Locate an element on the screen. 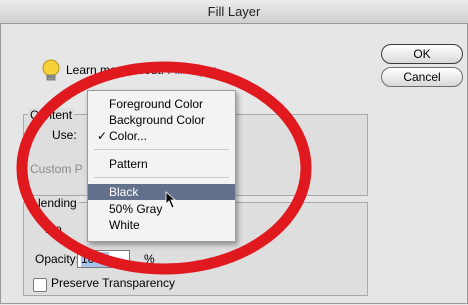  menu-item-label: 50% Gray is located at coordinates (136, 209).